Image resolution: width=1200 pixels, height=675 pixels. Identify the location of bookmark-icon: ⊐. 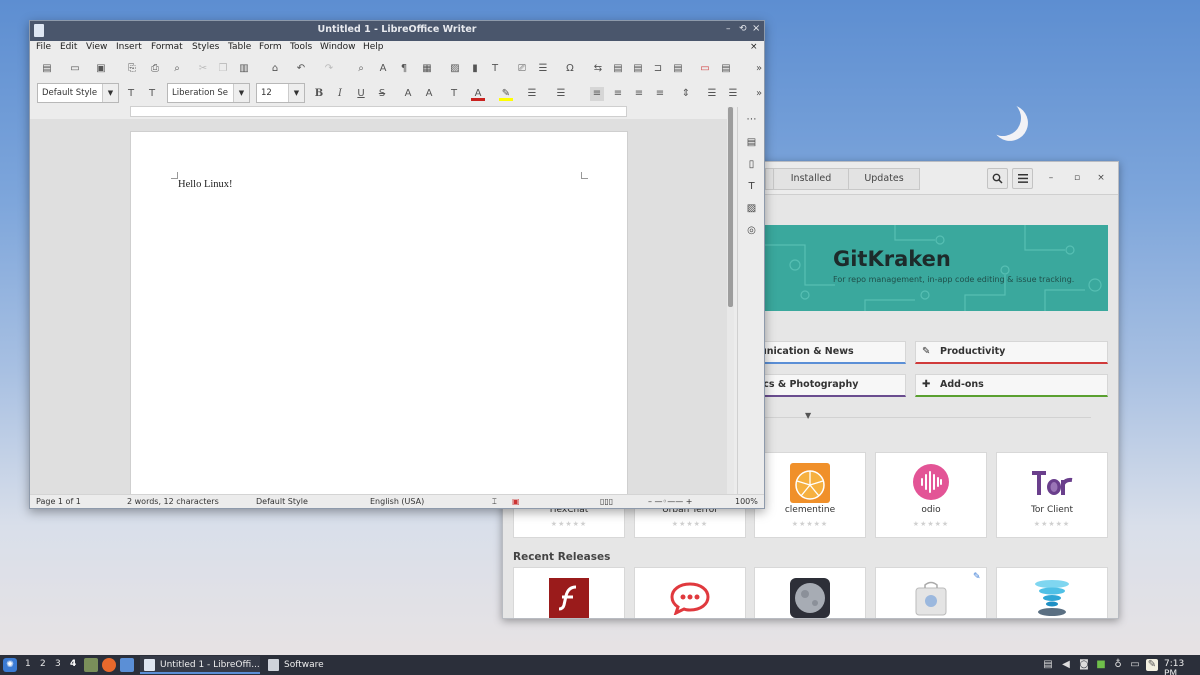
(658, 69).